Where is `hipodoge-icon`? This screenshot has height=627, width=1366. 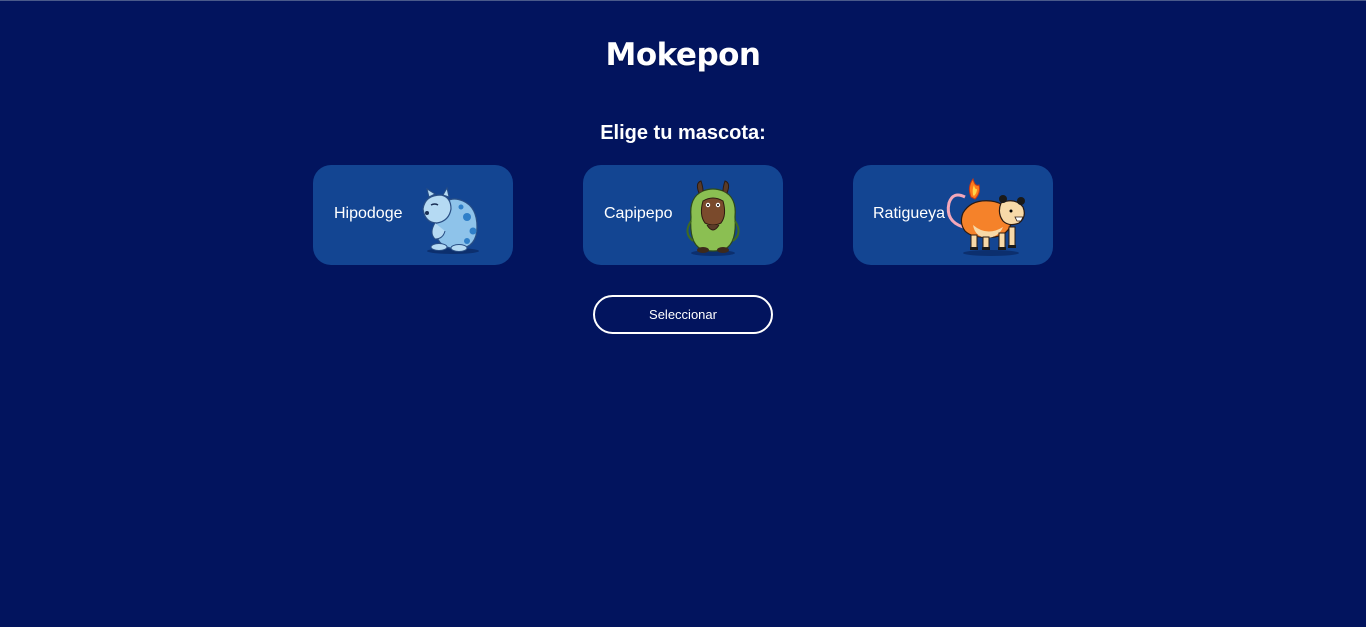
hipodoge-icon is located at coordinates (450, 220).